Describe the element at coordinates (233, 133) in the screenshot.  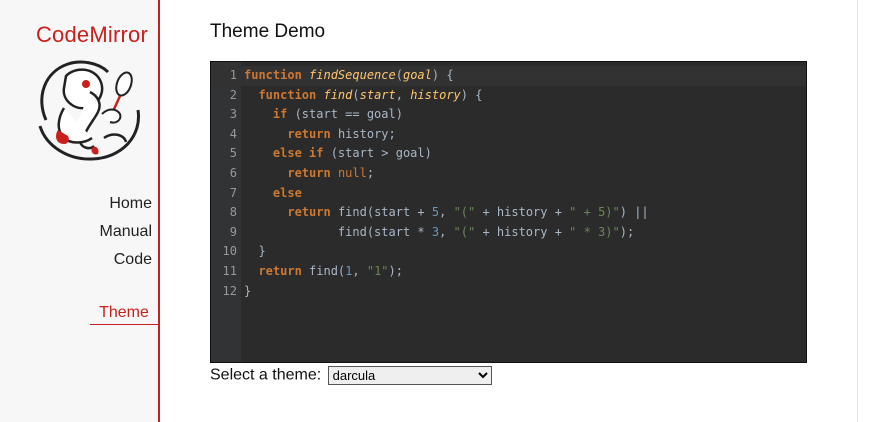
I see `line-number: 4` at that location.